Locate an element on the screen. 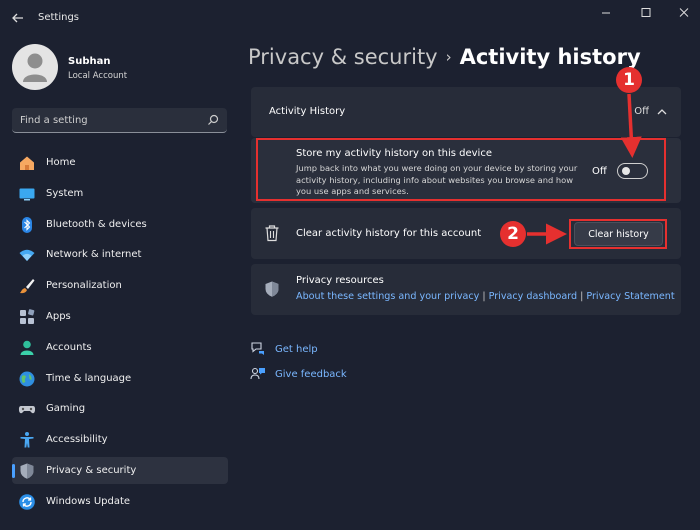  sidebar-item-label: Accounts is located at coordinates (69, 347).